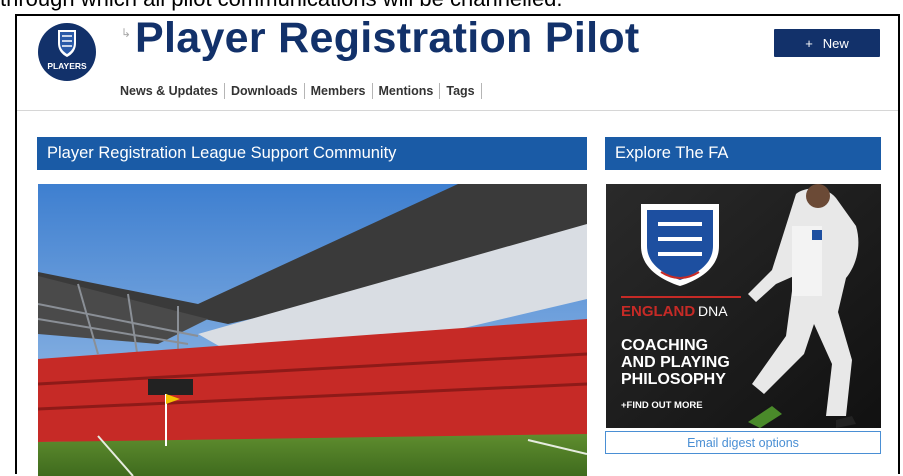  Describe the element at coordinates (126, 33) in the screenshot. I see `return-icon: ↳` at that location.